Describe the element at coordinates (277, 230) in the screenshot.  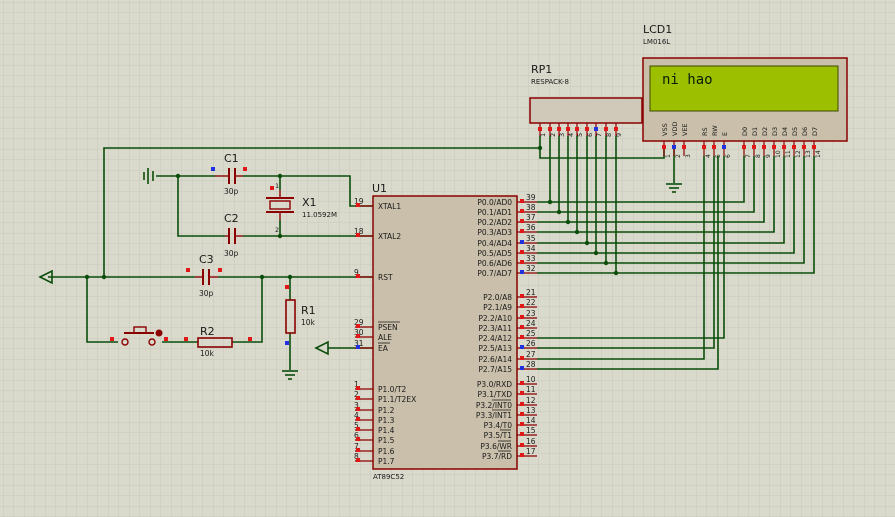
I see `x1-pin2: 2` at that location.